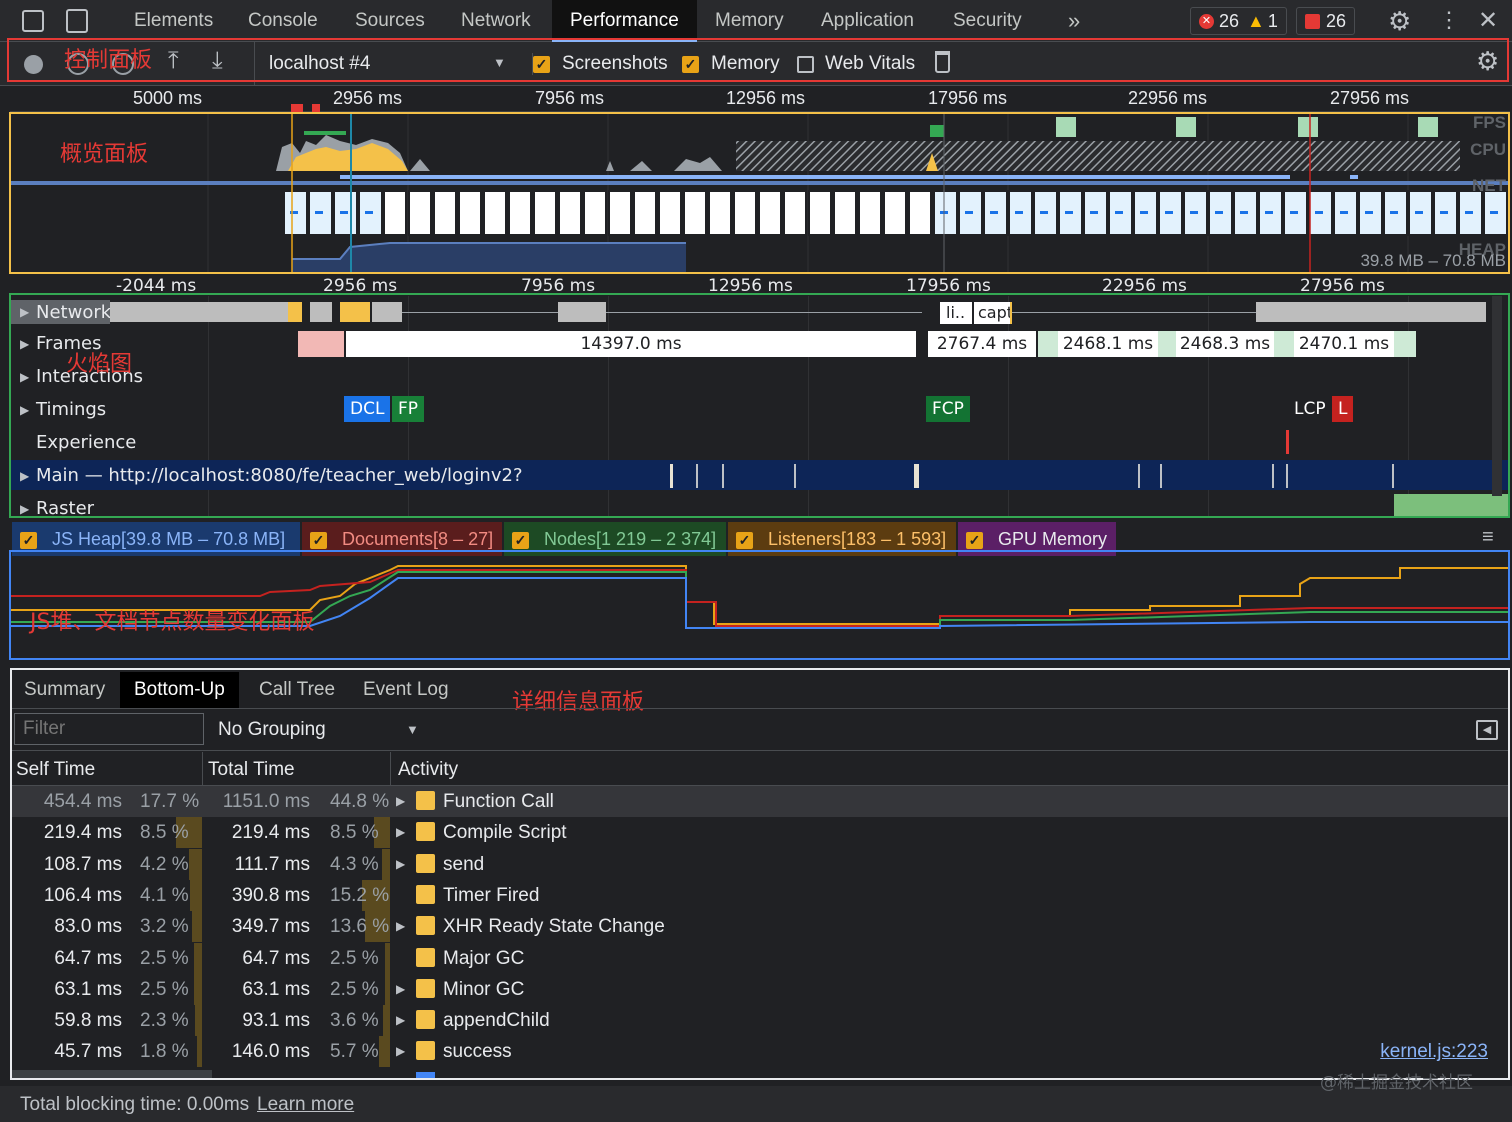 This screenshot has width=1512, height=1122. I want to click on toggle-sidebar-icon: ◀, so click(1487, 730).